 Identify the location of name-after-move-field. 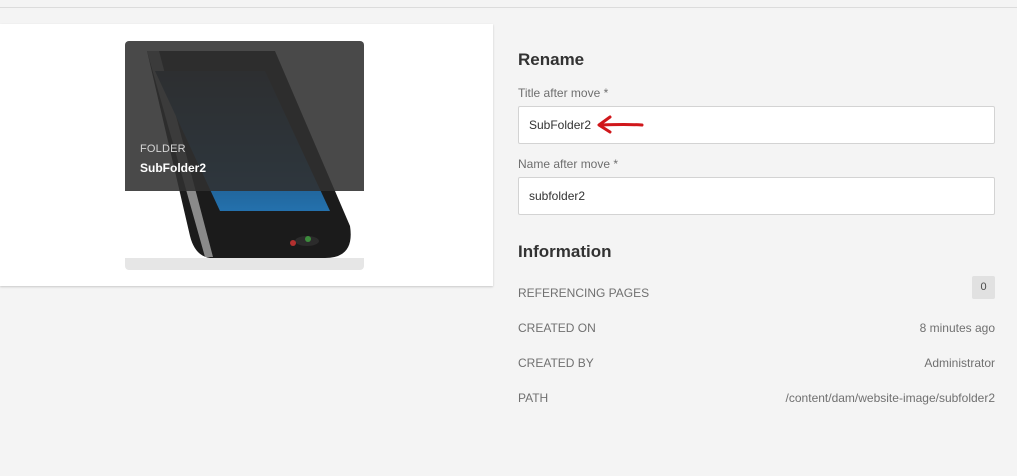
(756, 196).